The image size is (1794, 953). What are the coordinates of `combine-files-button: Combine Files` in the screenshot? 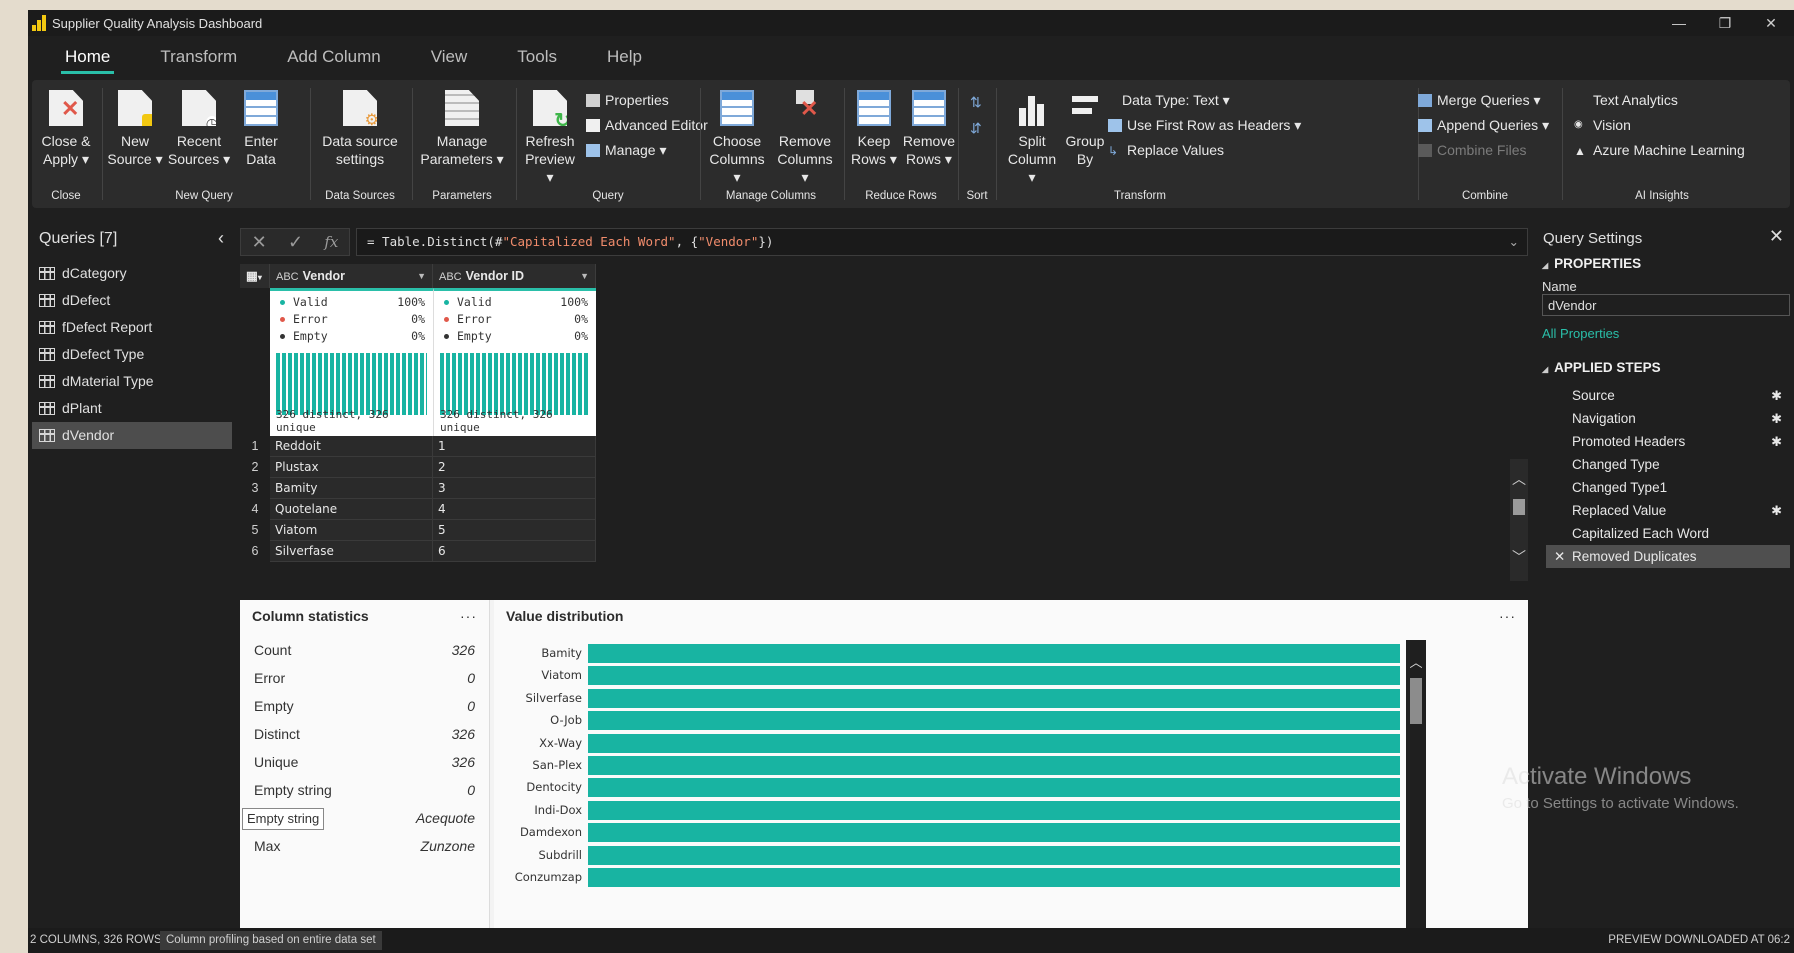 It's located at (1472, 150).